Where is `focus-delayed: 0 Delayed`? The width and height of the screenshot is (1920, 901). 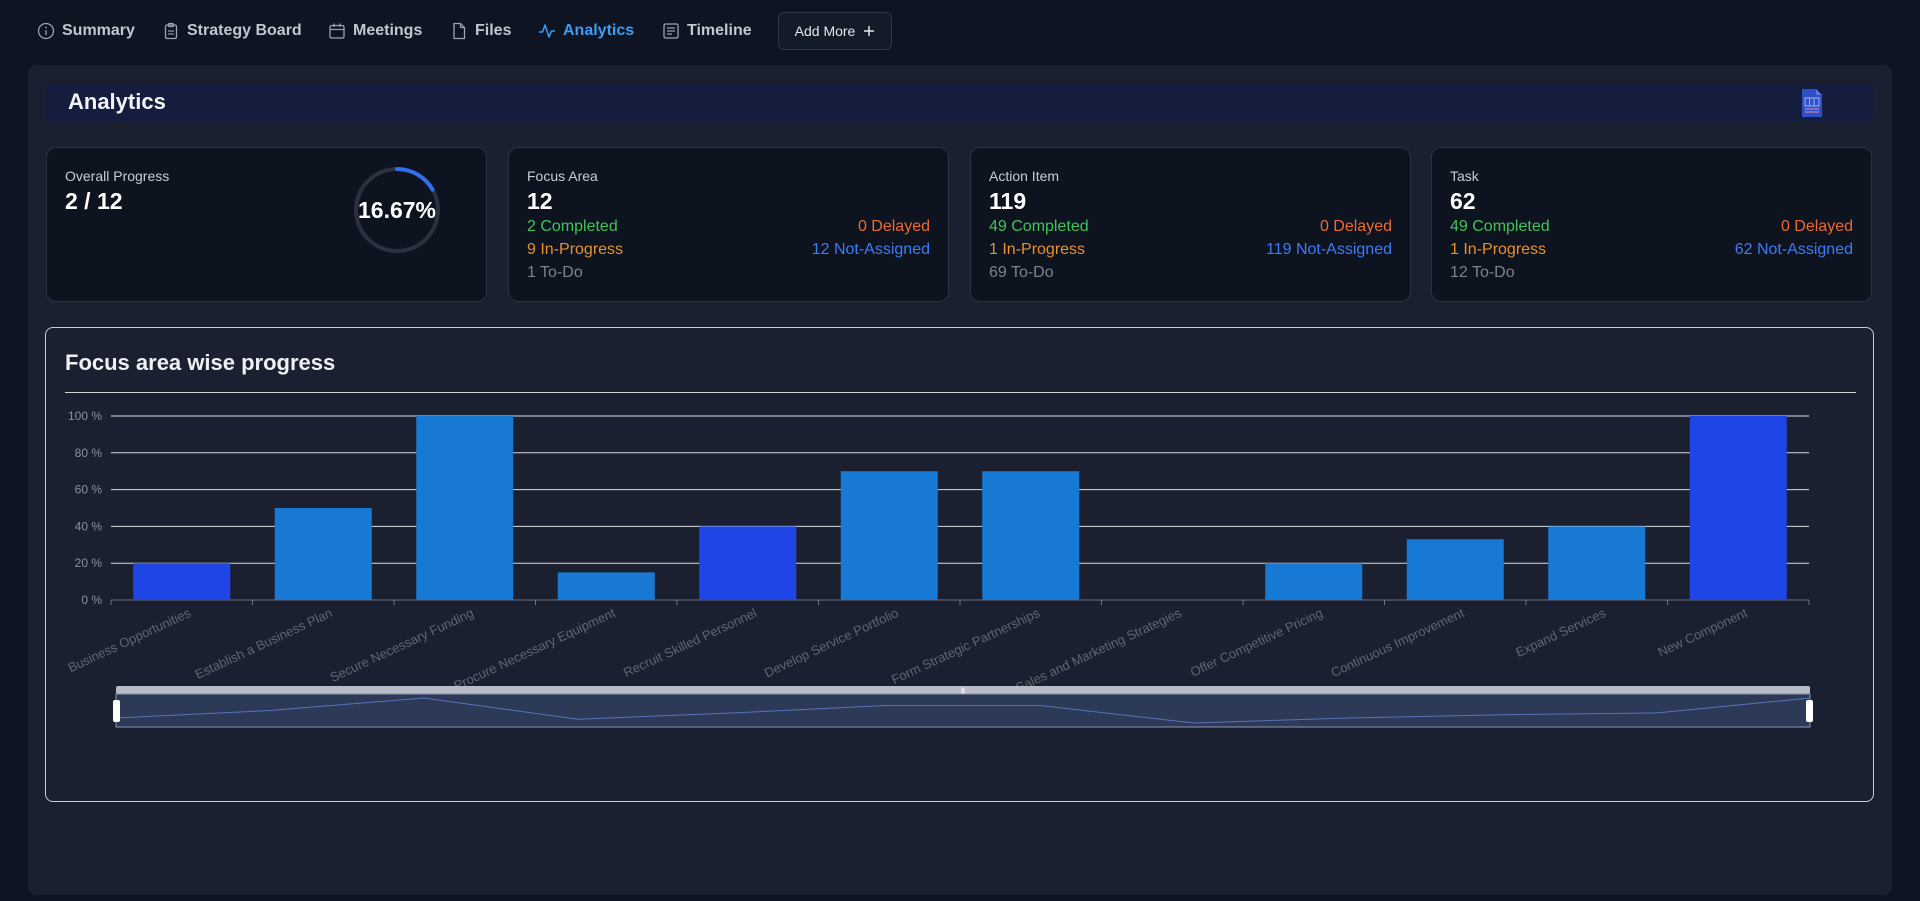 focus-delayed: 0 Delayed is located at coordinates (893, 226).